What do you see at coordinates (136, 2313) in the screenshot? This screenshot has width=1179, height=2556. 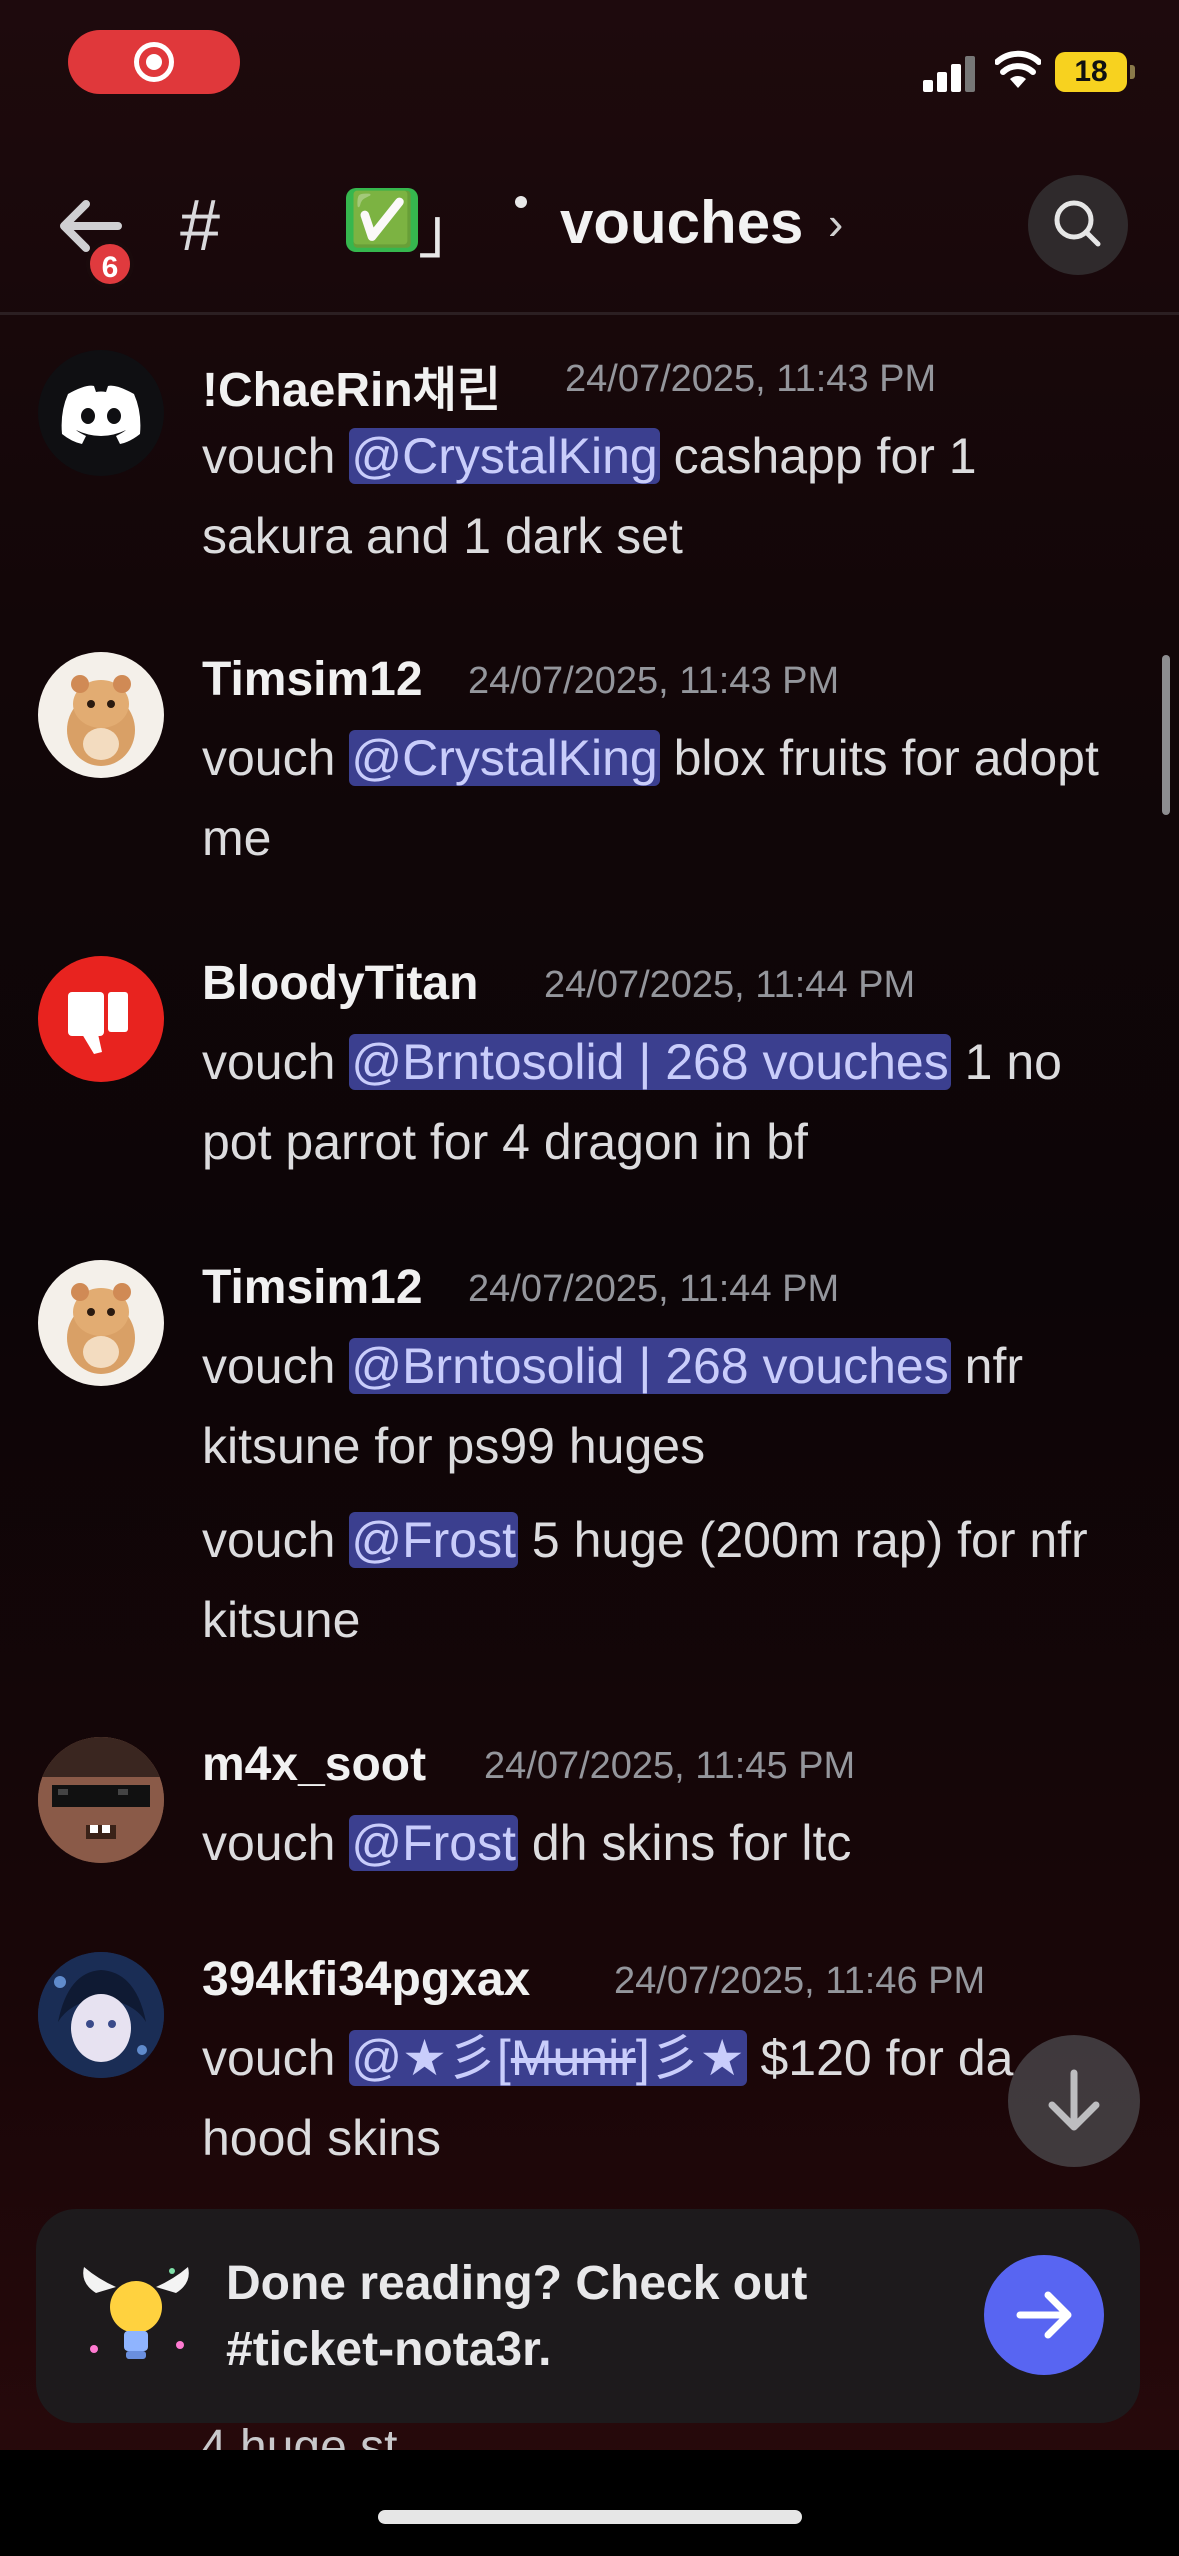 I see `winged-lightbulb-icon` at bounding box center [136, 2313].